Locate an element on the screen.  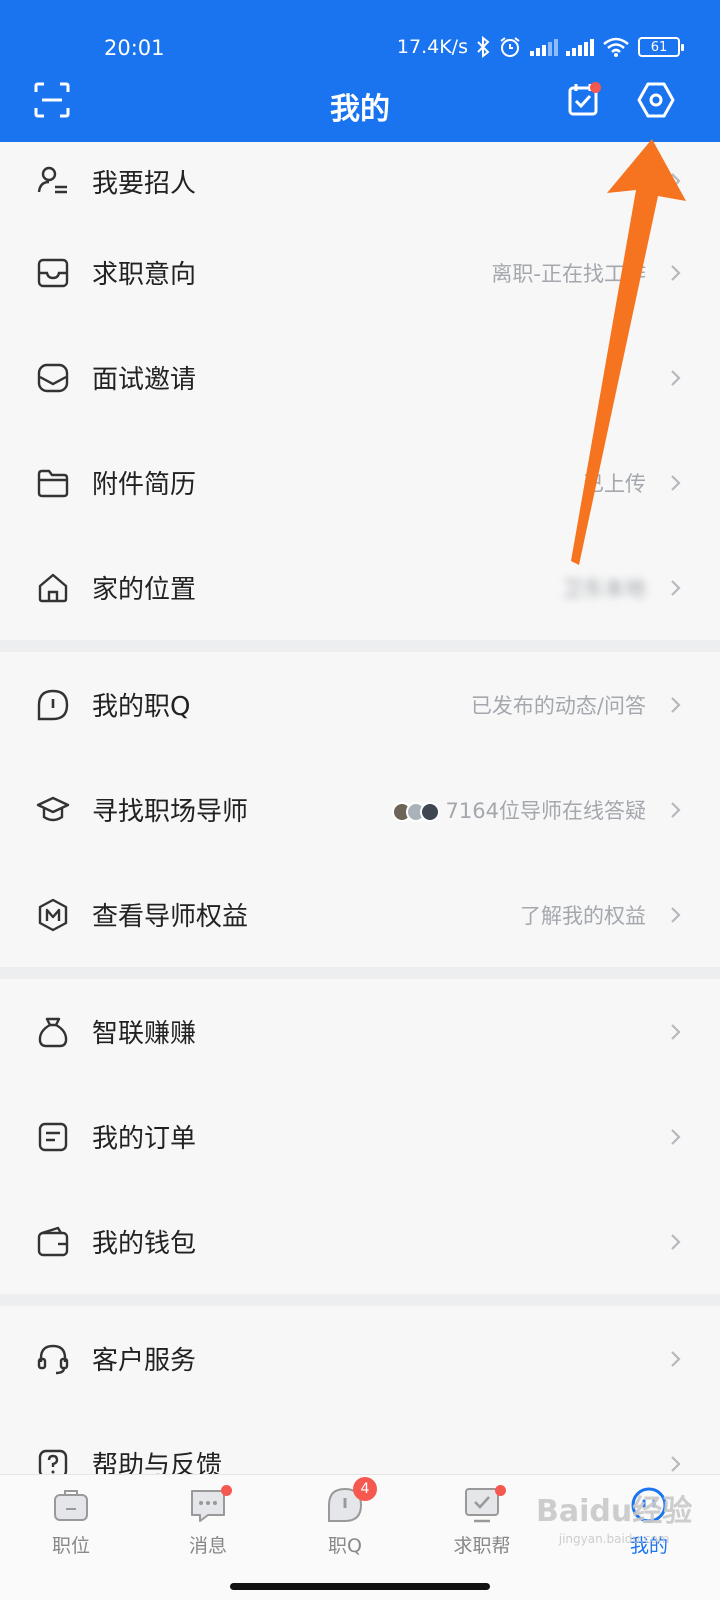
zhiq-count-badge: 4 is located at coordinates (365, 1489).